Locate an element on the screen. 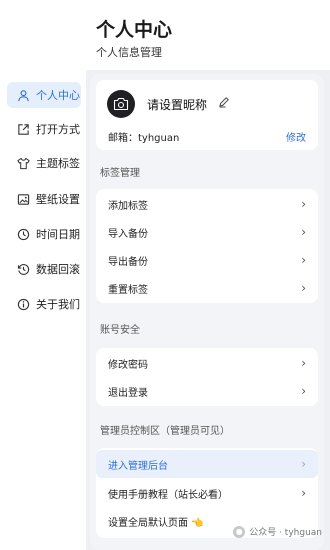 This screenshot has height=550, width=330. sidebar-item-datetime: 时间日期 is located at coordinates (44, 234).